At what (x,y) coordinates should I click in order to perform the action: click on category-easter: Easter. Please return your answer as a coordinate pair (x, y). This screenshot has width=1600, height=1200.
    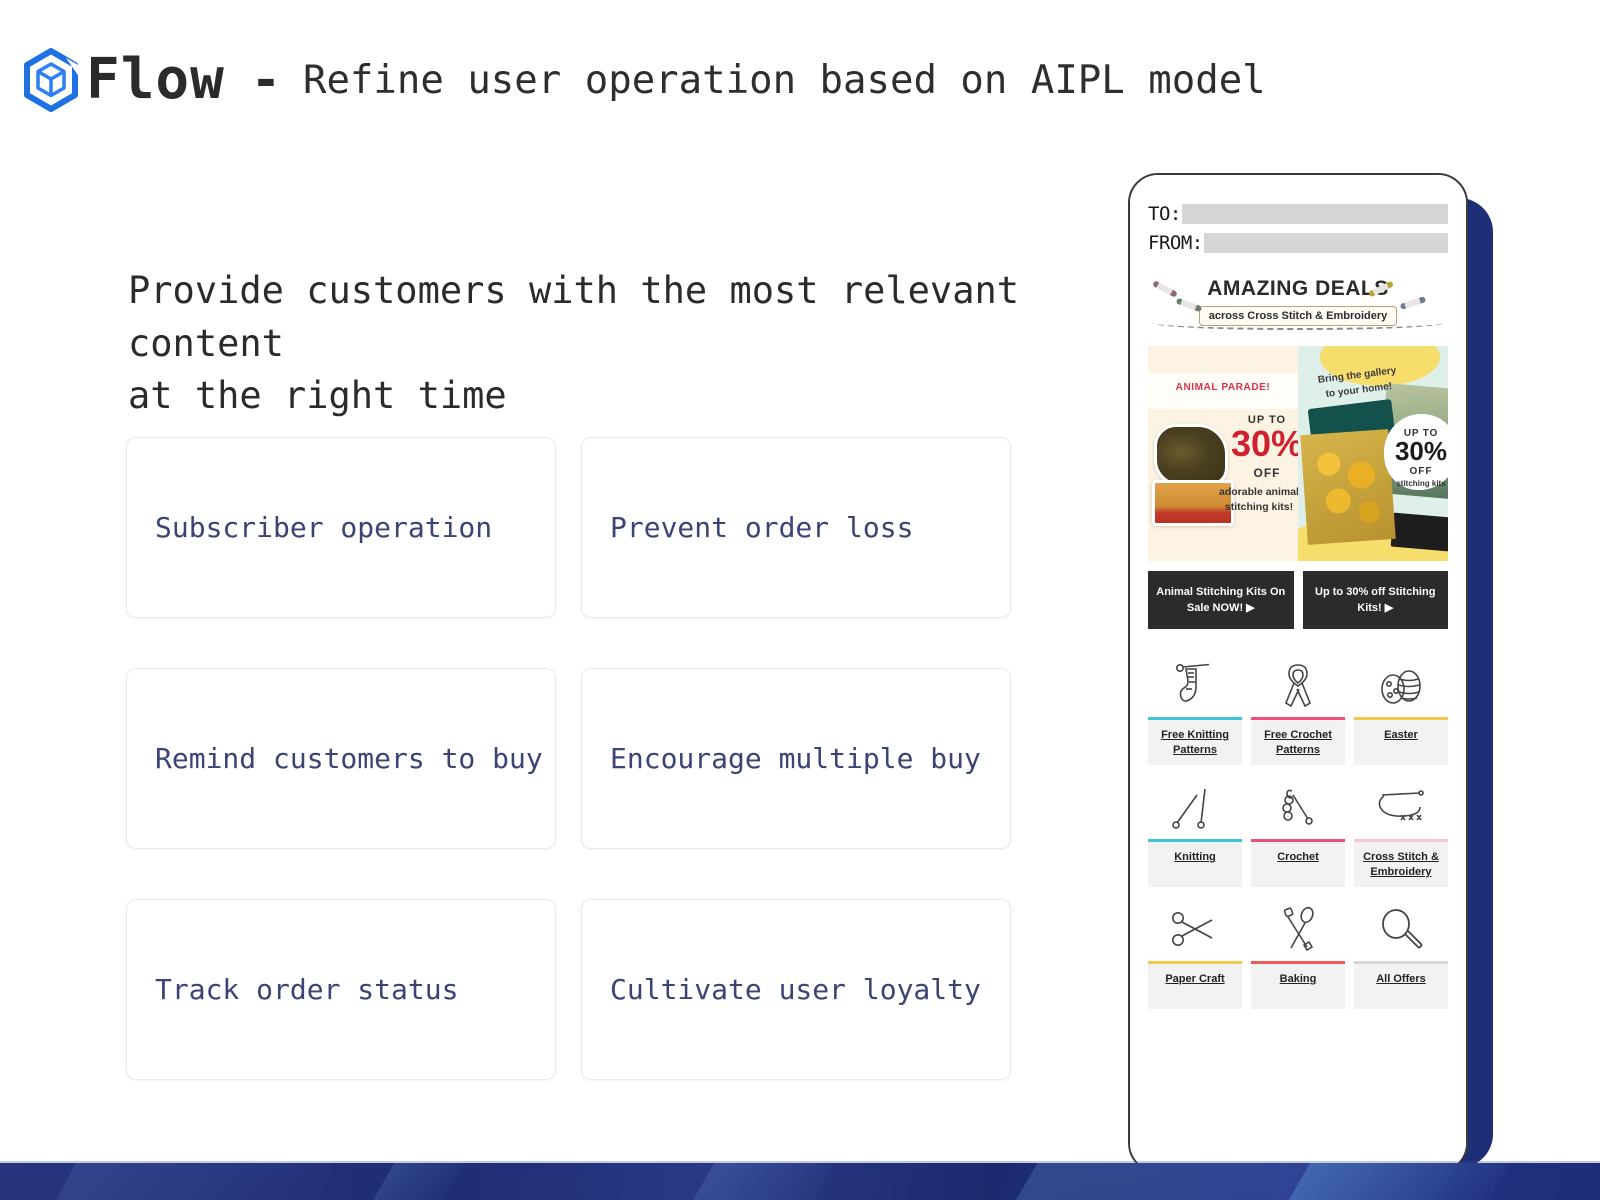
    Looking at the image, I should click on (1401, 710).